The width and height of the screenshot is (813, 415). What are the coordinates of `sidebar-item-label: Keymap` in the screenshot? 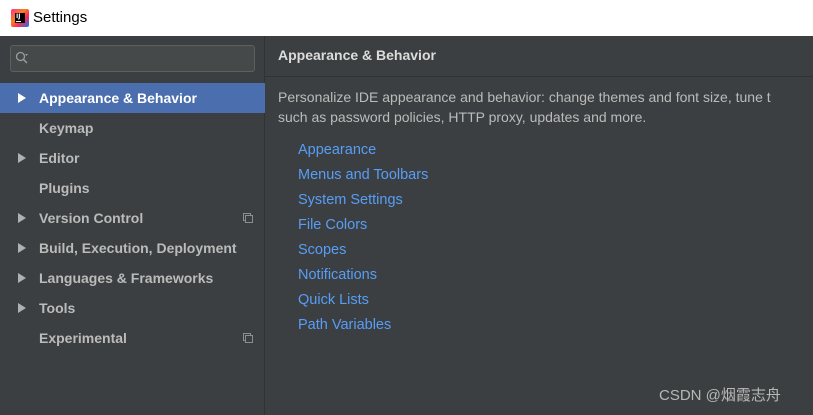 It's located at (66, 128).